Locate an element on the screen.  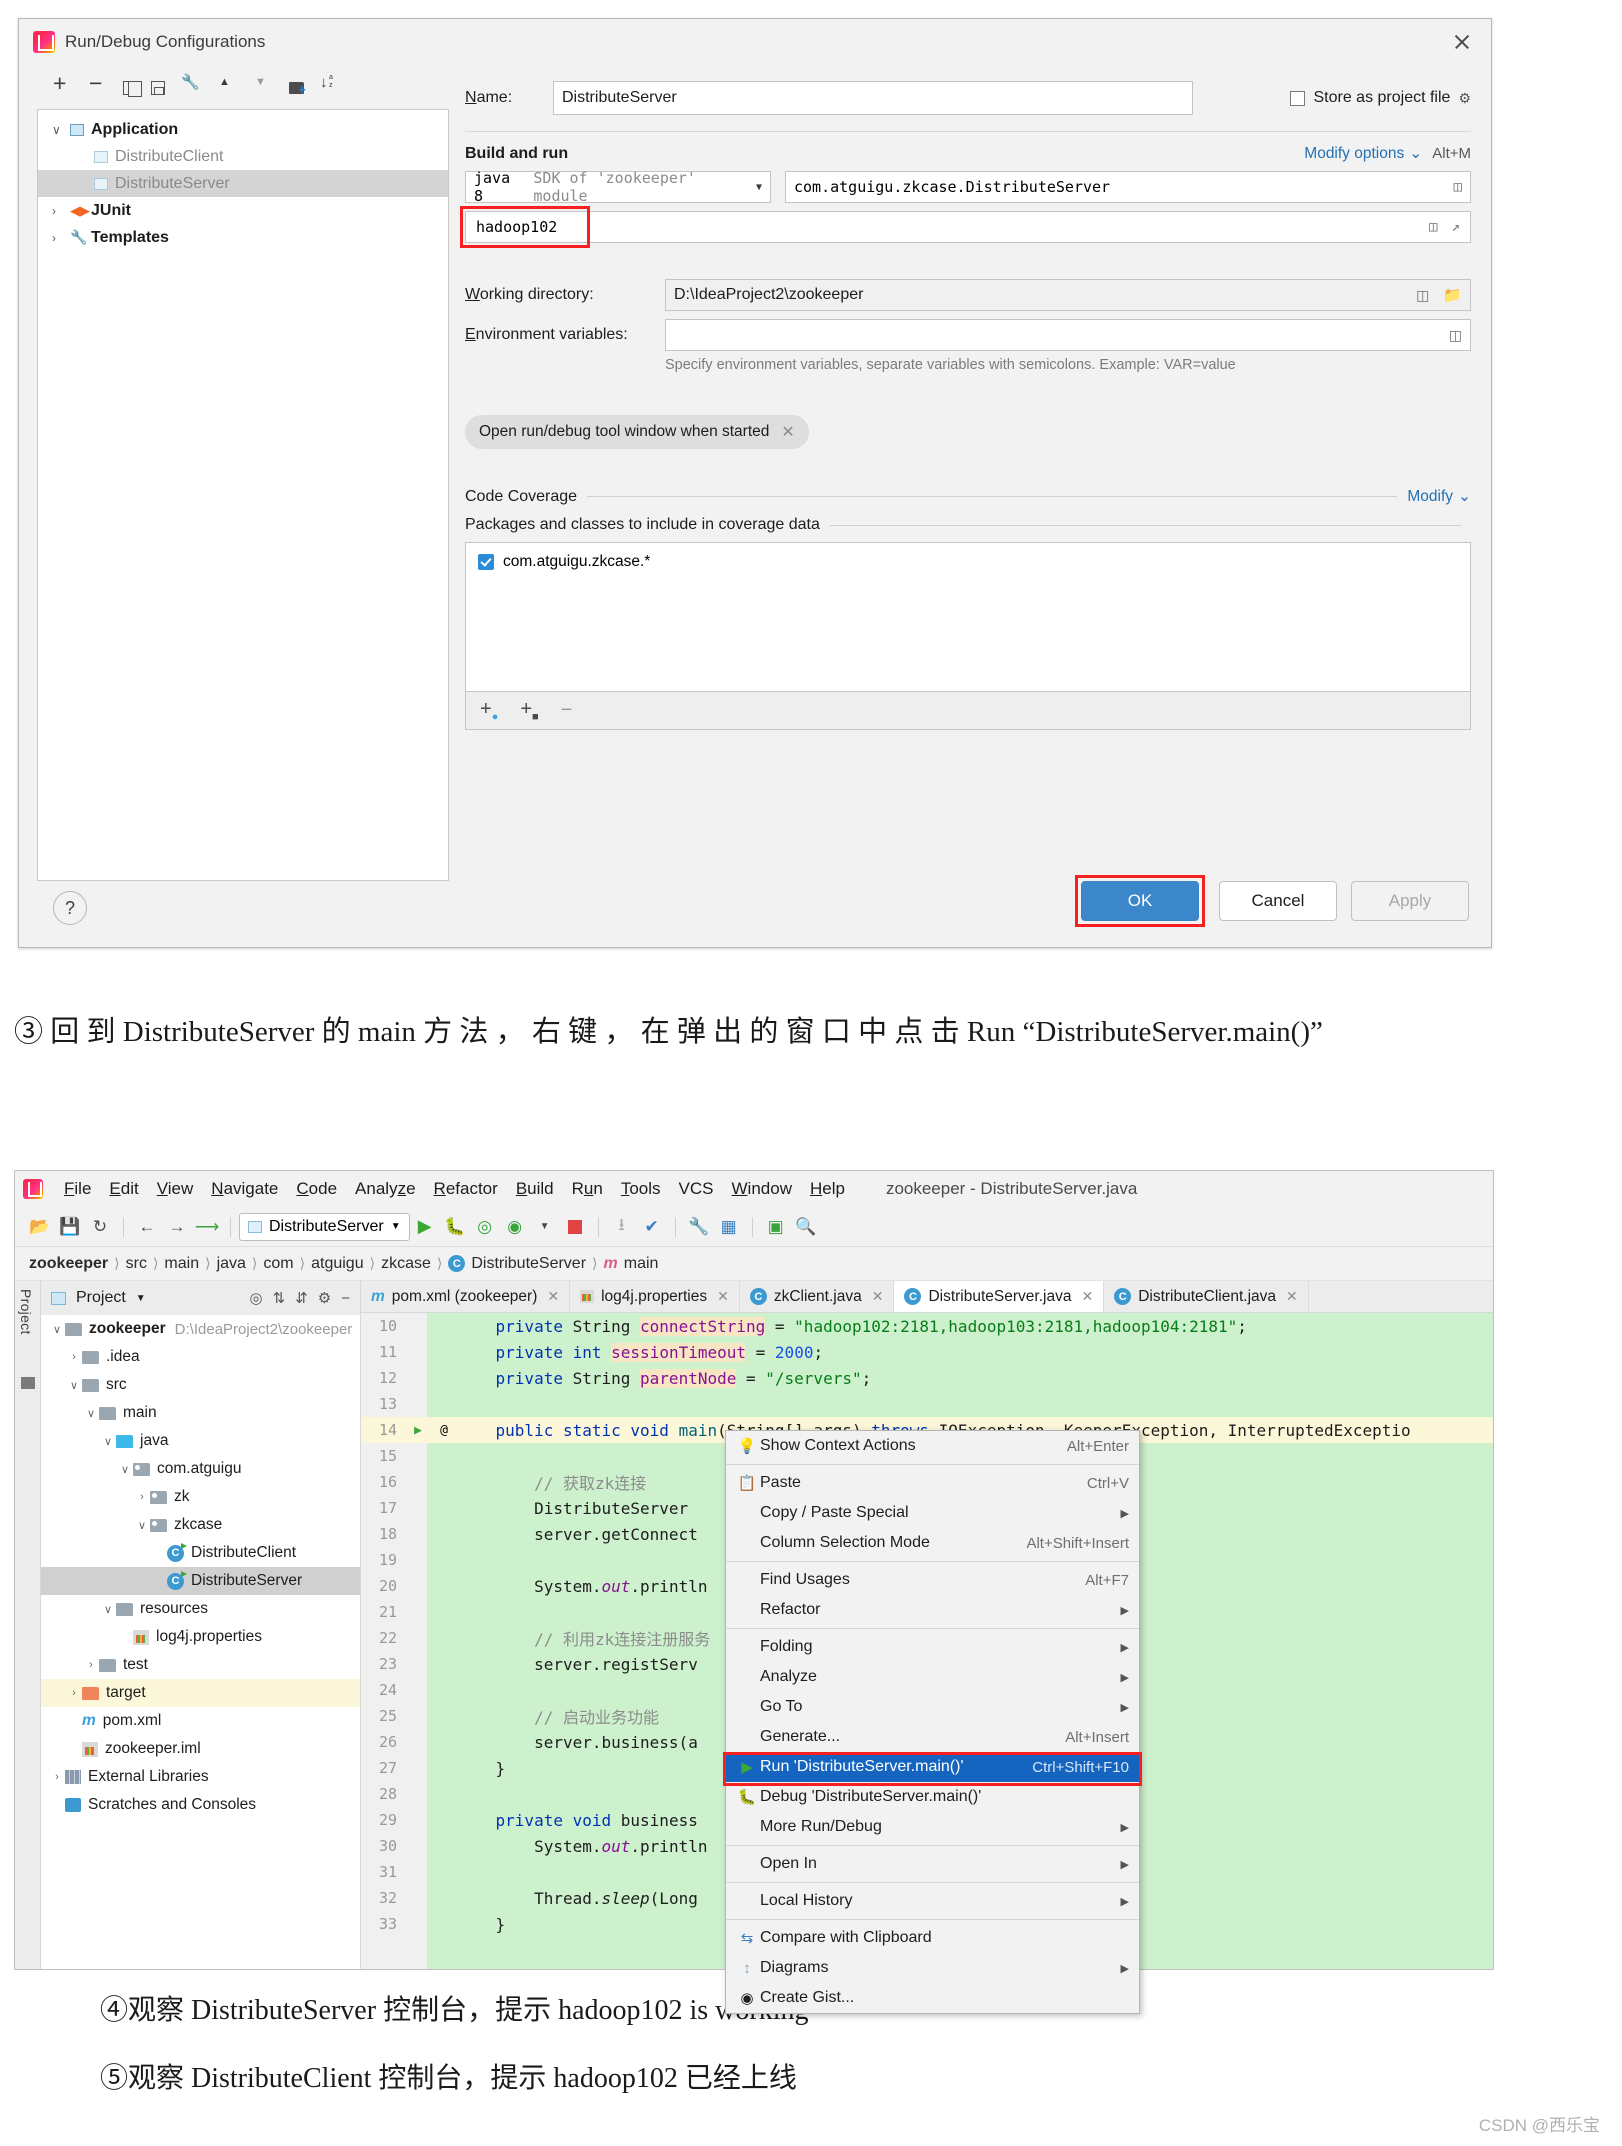
run-with-coverage-icon: ◎ is located at coordinates (485, 1227).